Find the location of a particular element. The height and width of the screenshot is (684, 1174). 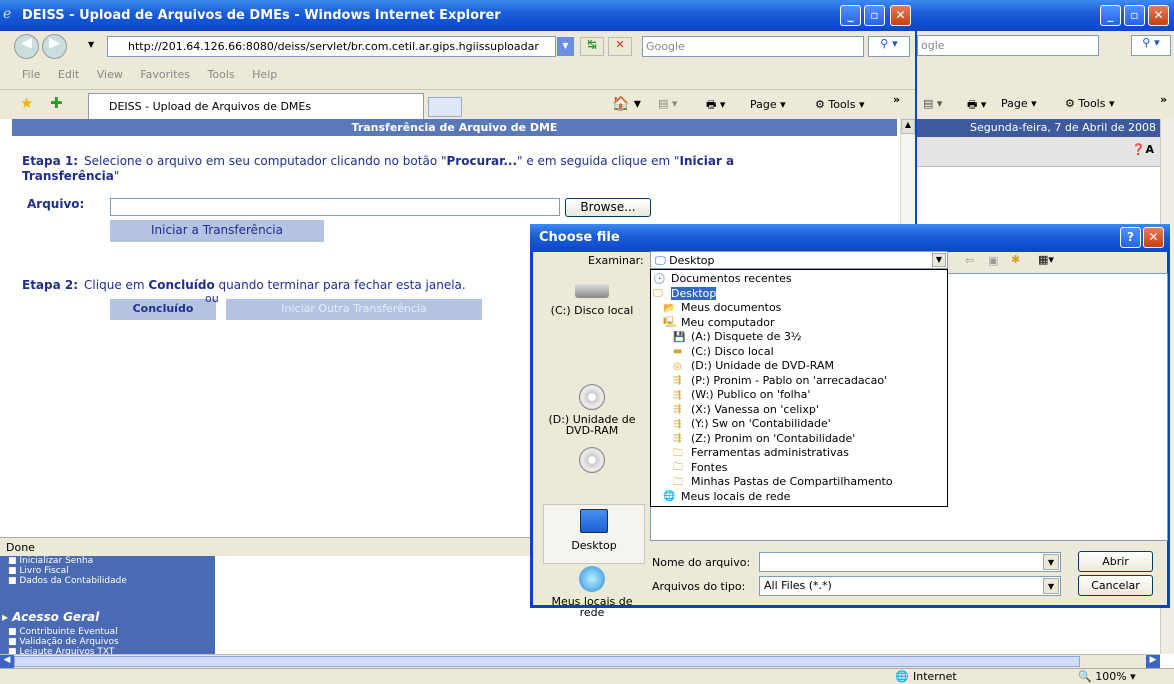

page-menu: Page ▾ is located at coordinates (768, 104).